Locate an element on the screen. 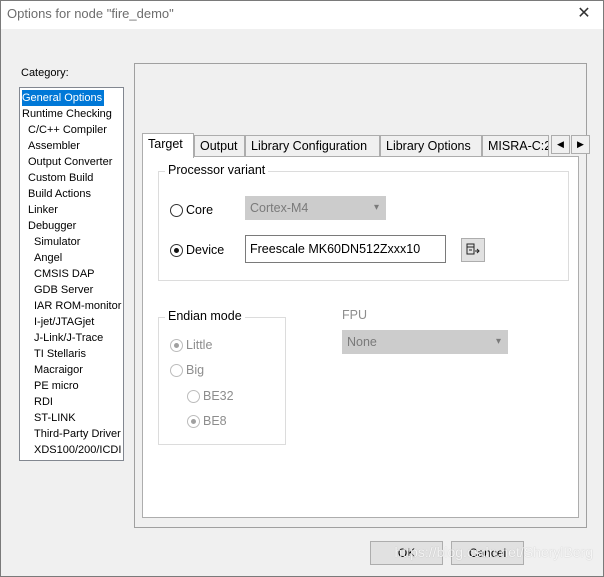  close-icon: ✕ is located at coordinates (584, 14).